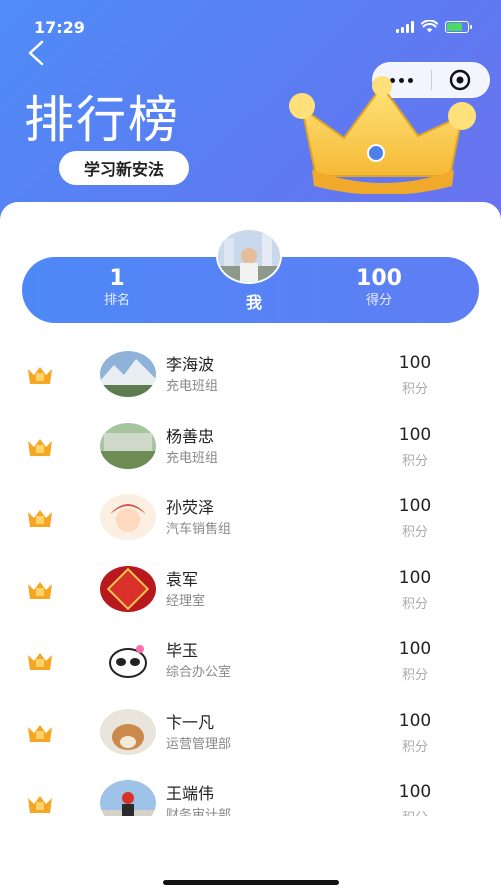 The width and height of the screenshot is (501, 896). I want to click on page-title: 排行榜, so click(102, 120).